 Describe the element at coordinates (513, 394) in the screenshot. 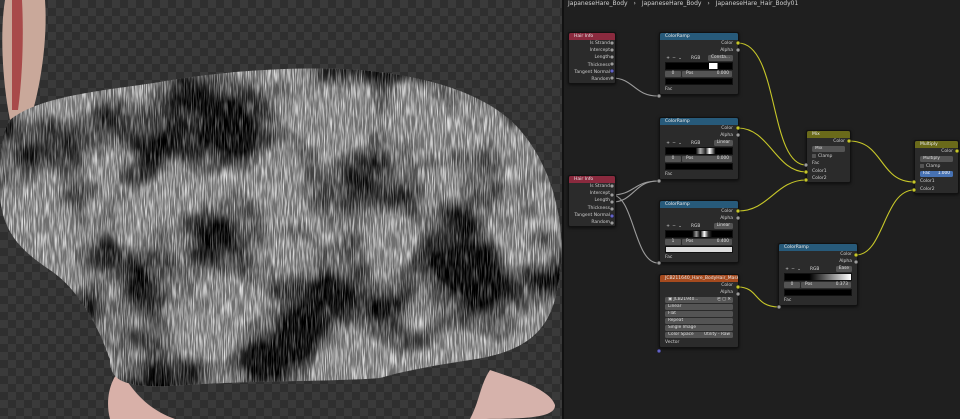

I see `hind-leg-shape` at that location.